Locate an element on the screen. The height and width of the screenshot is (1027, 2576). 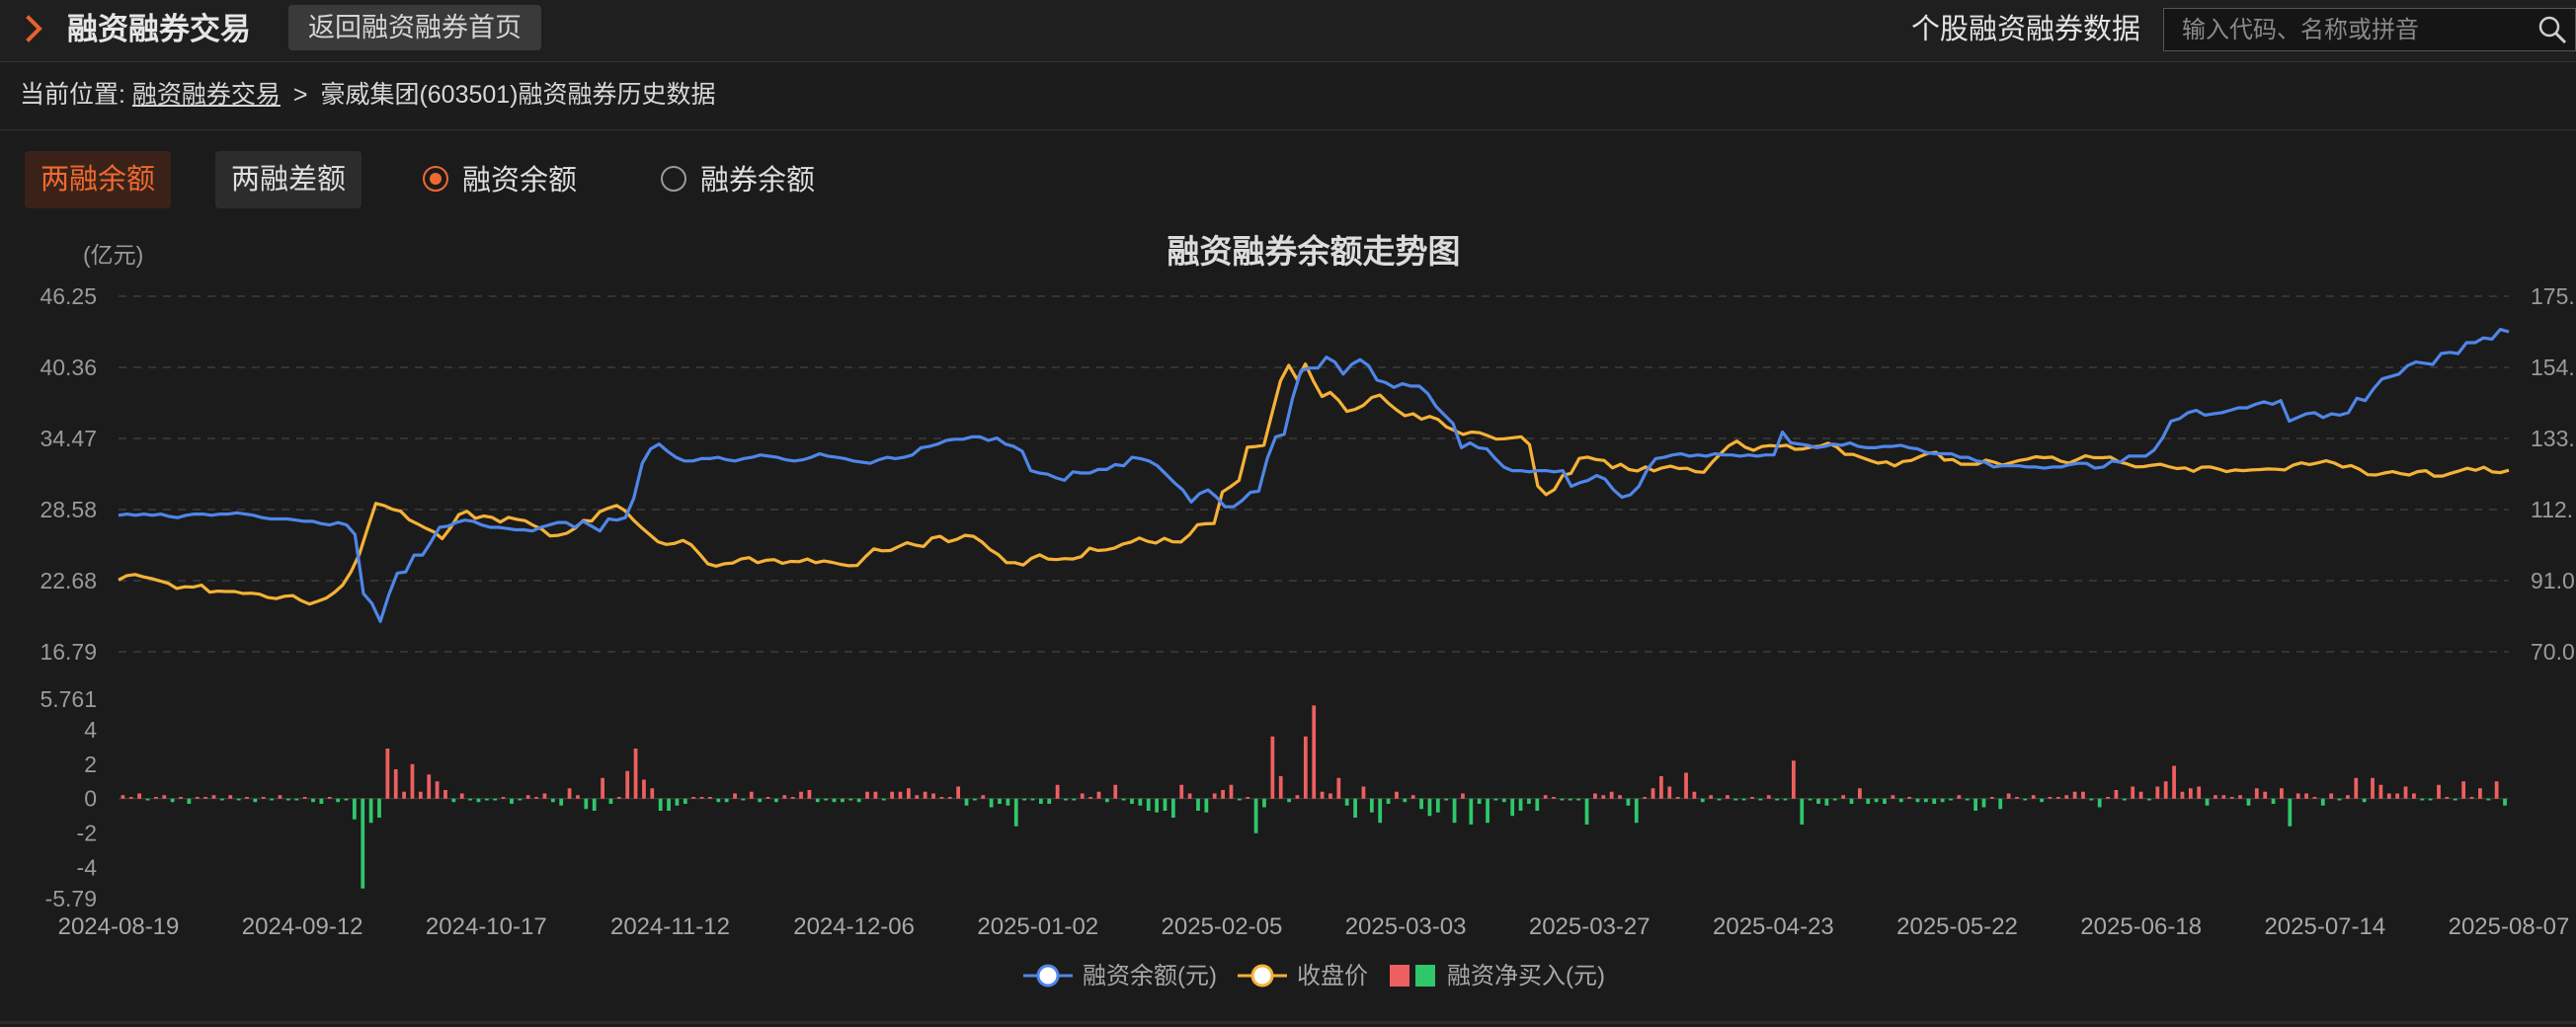
back-to-home-button: 返回融资融券首页 is located at coordinates (414, 28).